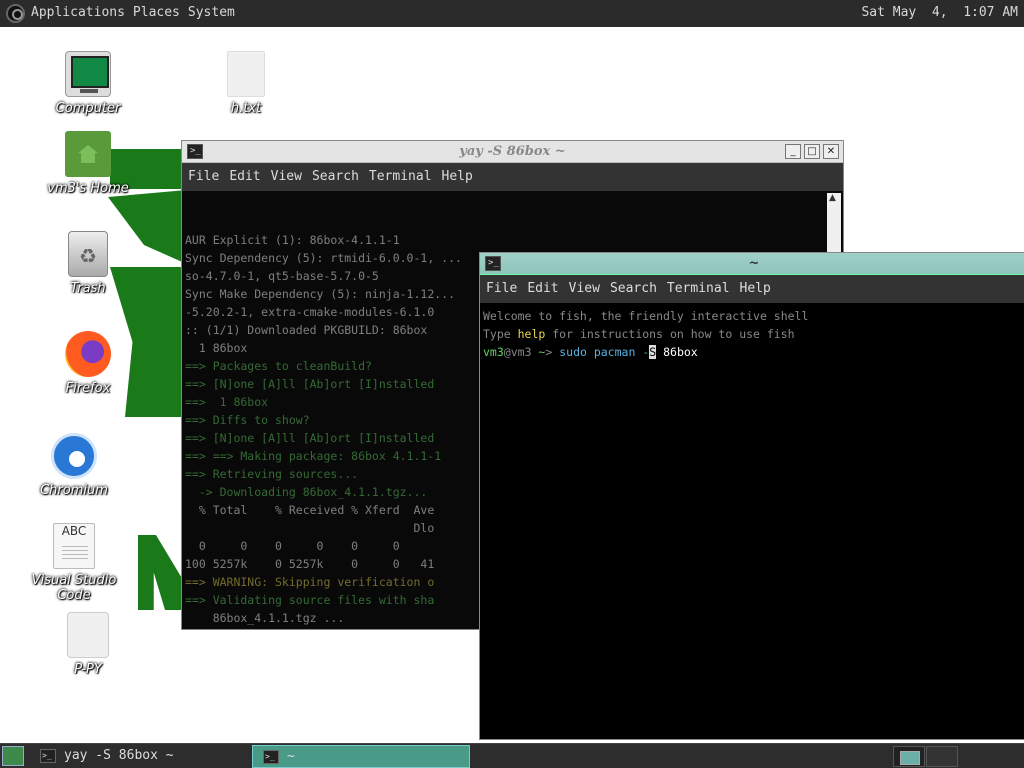  I want to click on prompt-line: vm3@vm3 ~> sudo pacman -S 86box, so click(753, 352).